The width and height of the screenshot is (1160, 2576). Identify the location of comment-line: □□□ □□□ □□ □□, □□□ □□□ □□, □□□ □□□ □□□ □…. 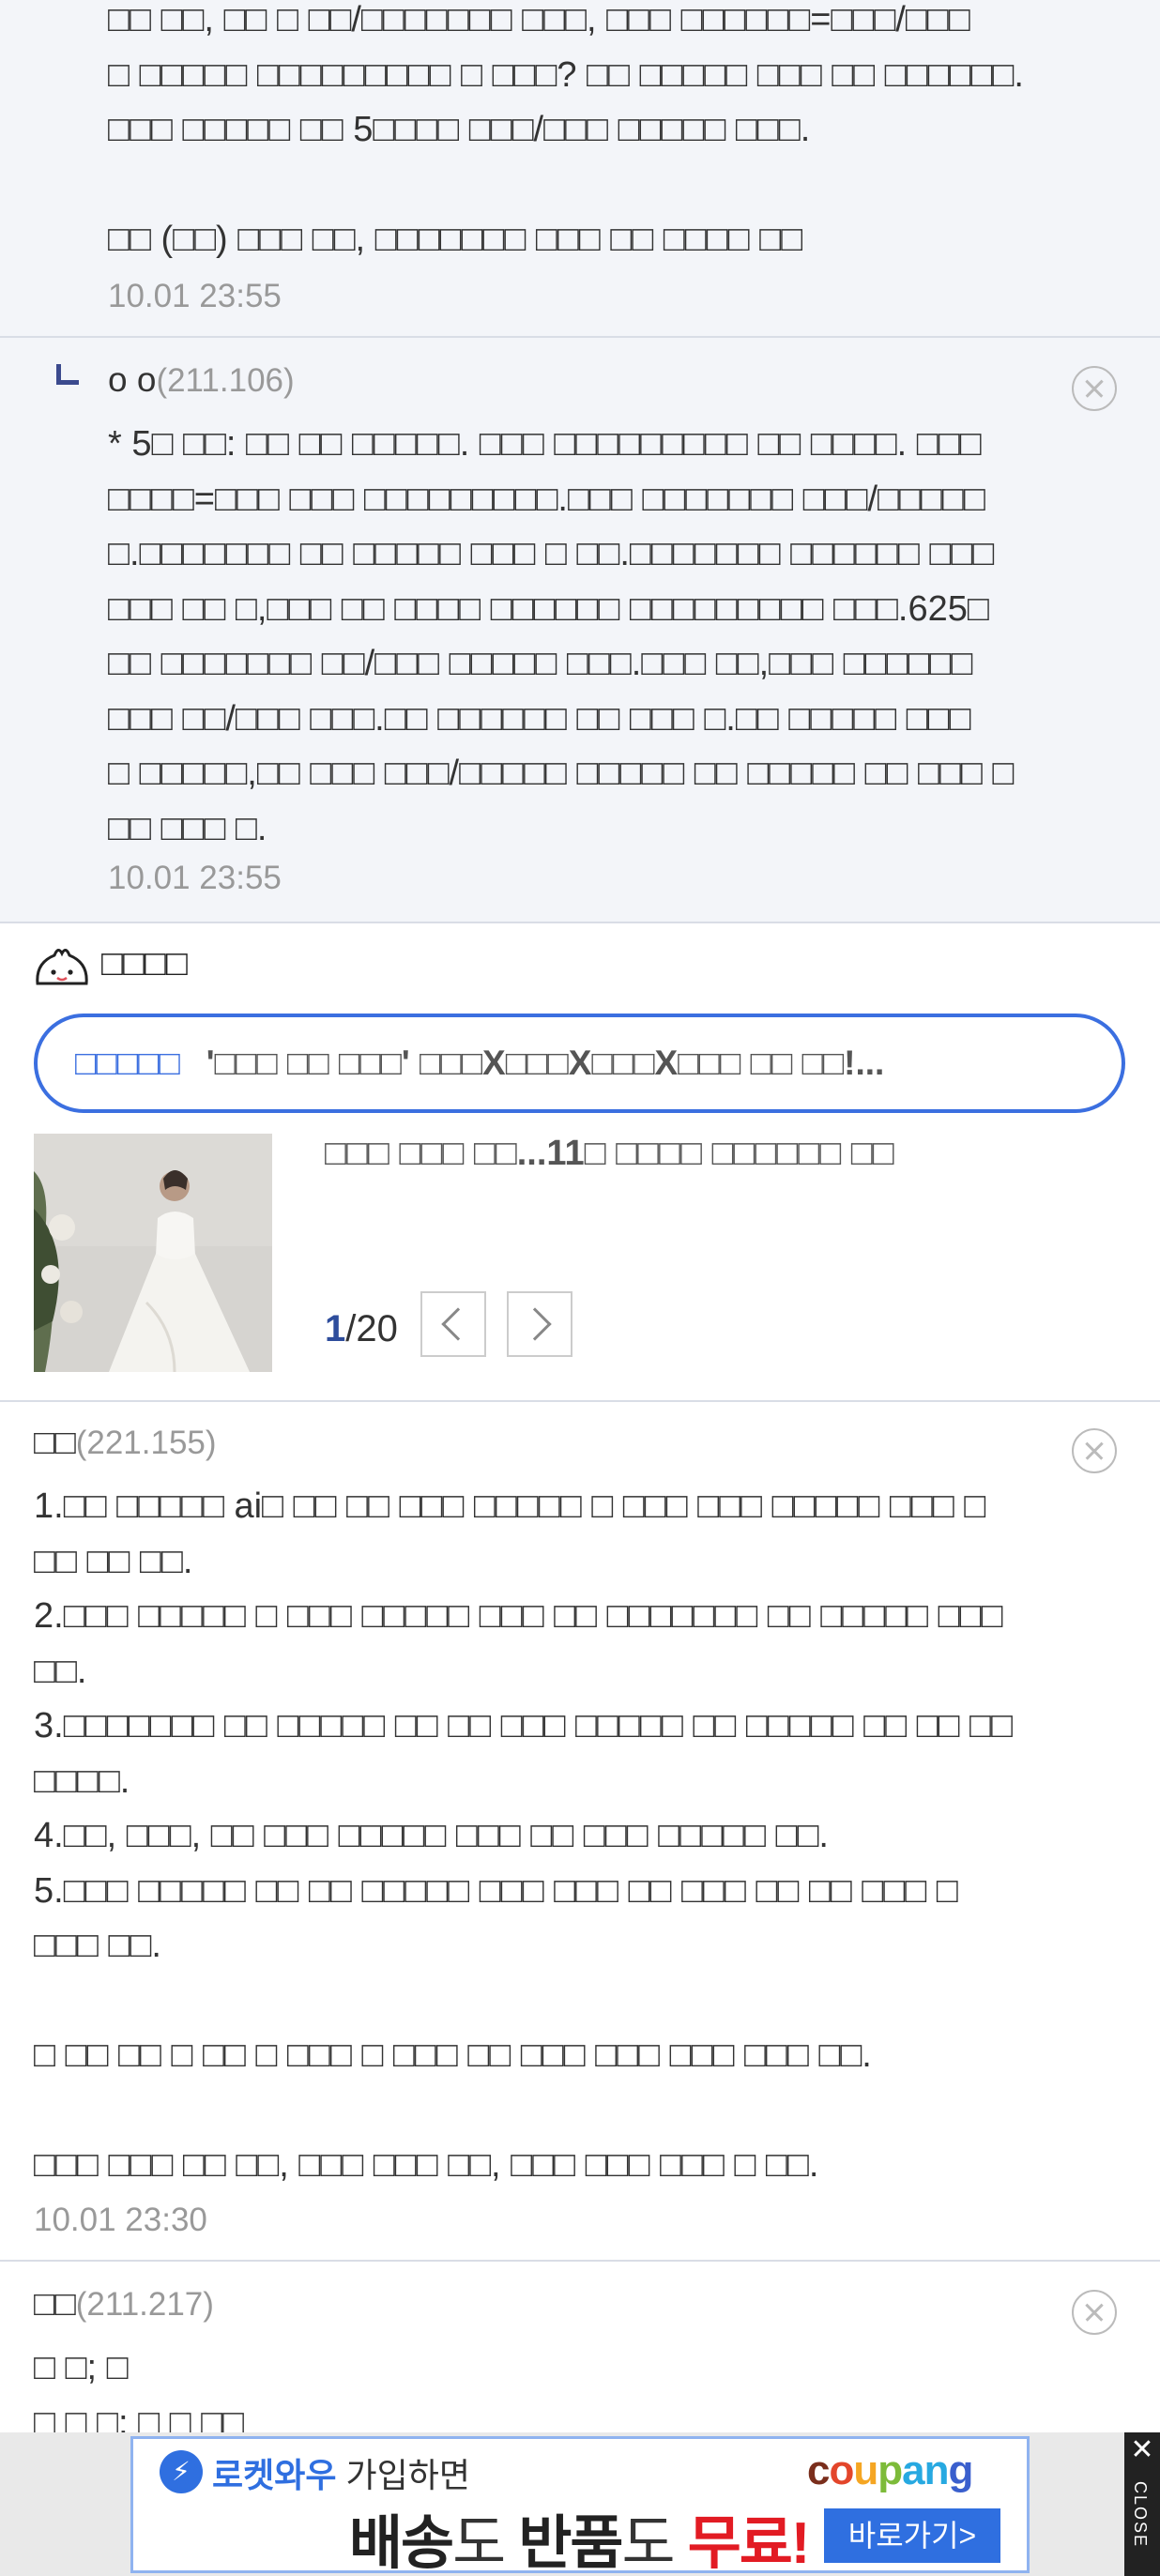
(426, 2165).